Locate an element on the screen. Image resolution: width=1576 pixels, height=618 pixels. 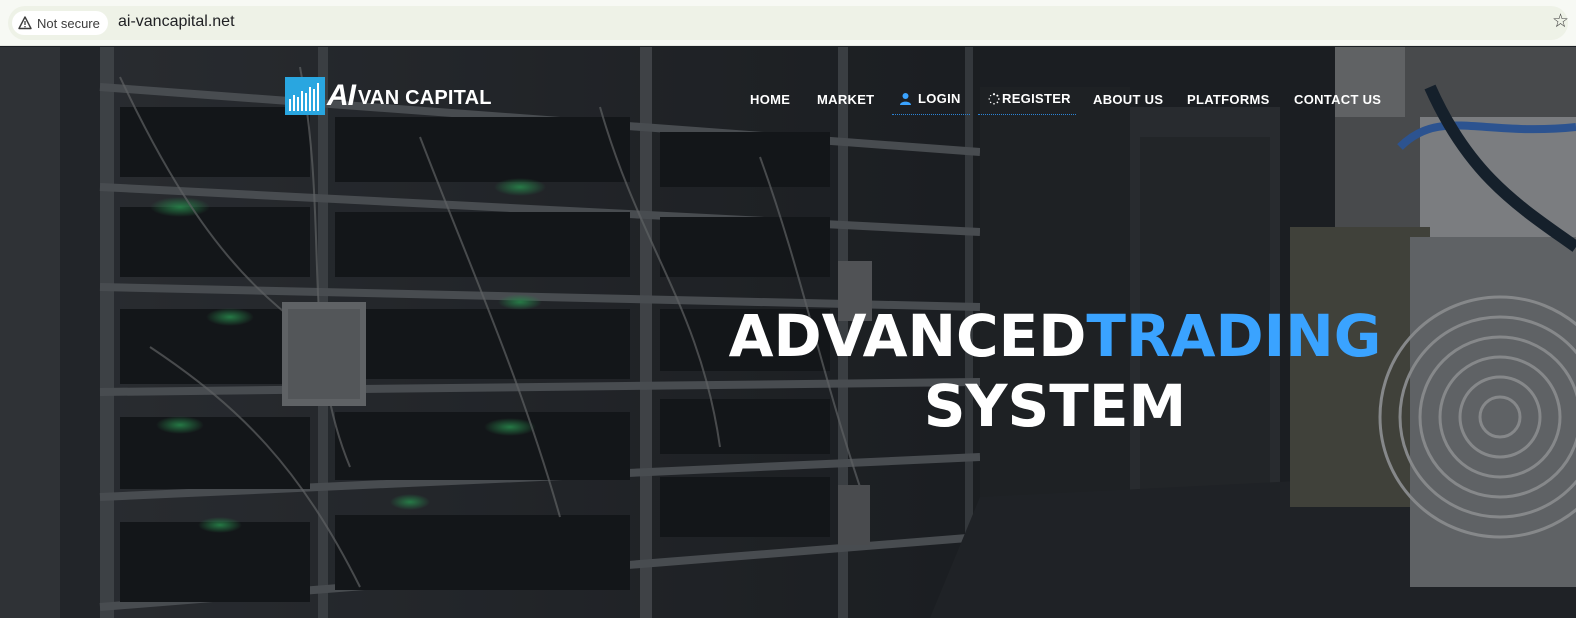
nav-home-label: HOME is located at coordinates (770, 99).